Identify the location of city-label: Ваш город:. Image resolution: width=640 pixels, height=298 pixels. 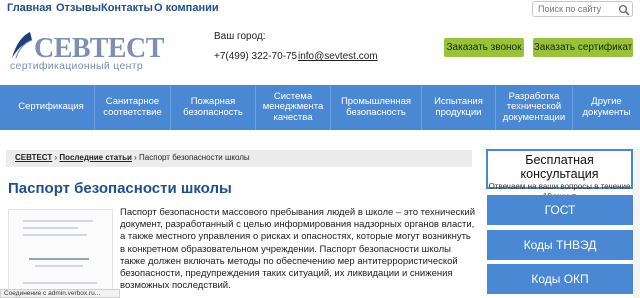
(240, 36).